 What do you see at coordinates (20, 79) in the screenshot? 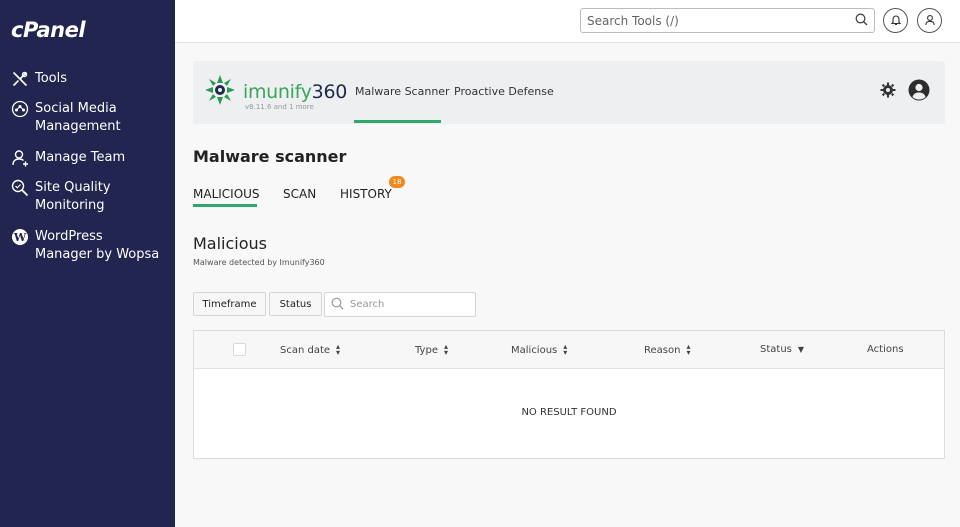
I see `tools-icon` at bounding box center [20, 79].